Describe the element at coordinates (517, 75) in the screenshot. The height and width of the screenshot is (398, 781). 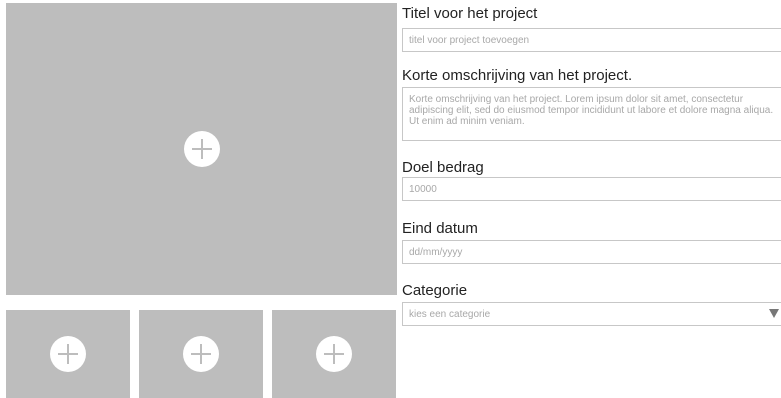
I see `description-label: Korte omschrijving van het project.` at that location.